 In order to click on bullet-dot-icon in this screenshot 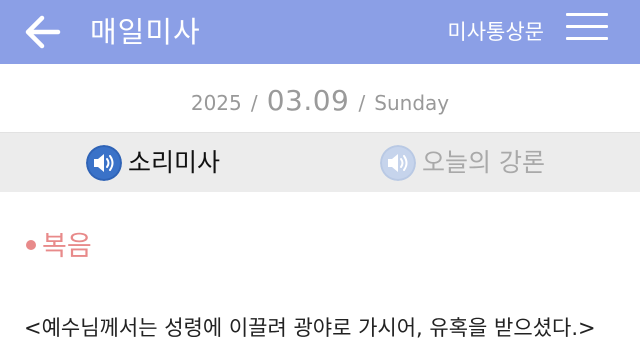, I will do `click(31, 244)`.